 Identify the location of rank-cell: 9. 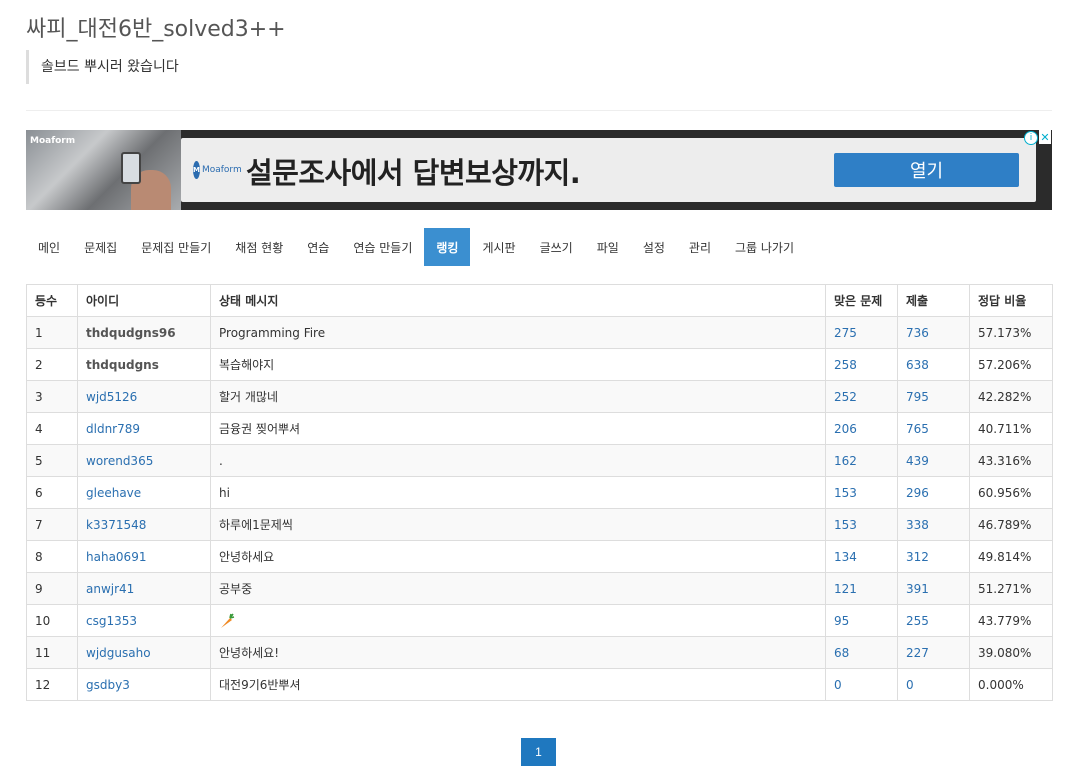
(52, 588).